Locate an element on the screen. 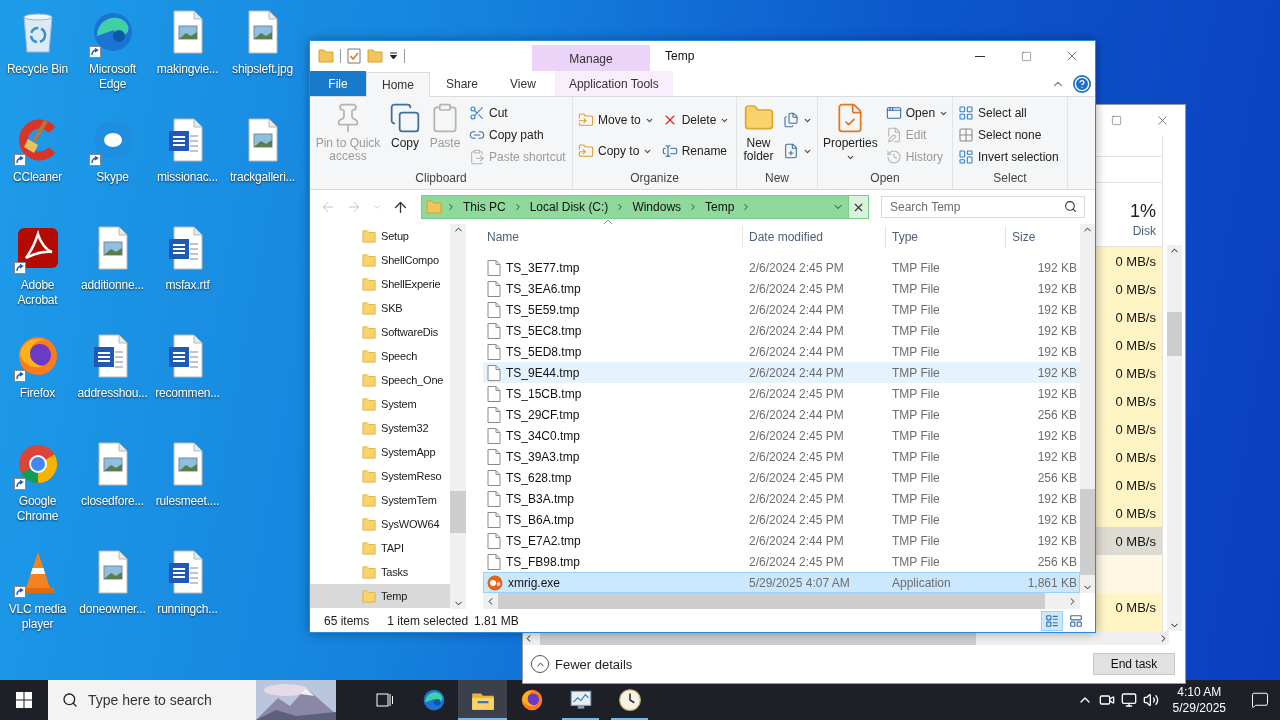 Image resolution: width=1280 pixels, height=720 pixels. dropdown-icon is located at coordinates (393, 56).